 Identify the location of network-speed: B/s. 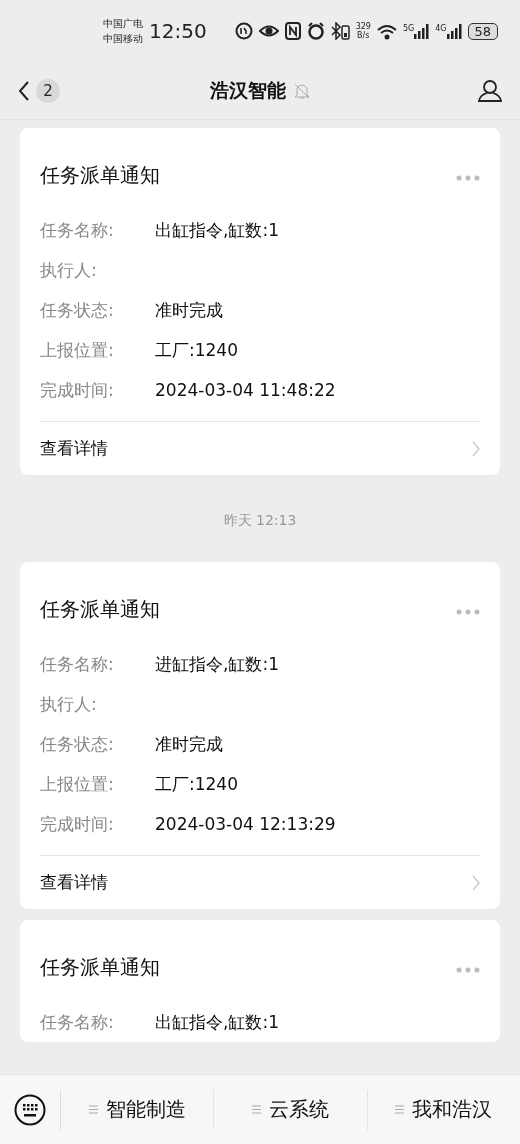
(363, 35).